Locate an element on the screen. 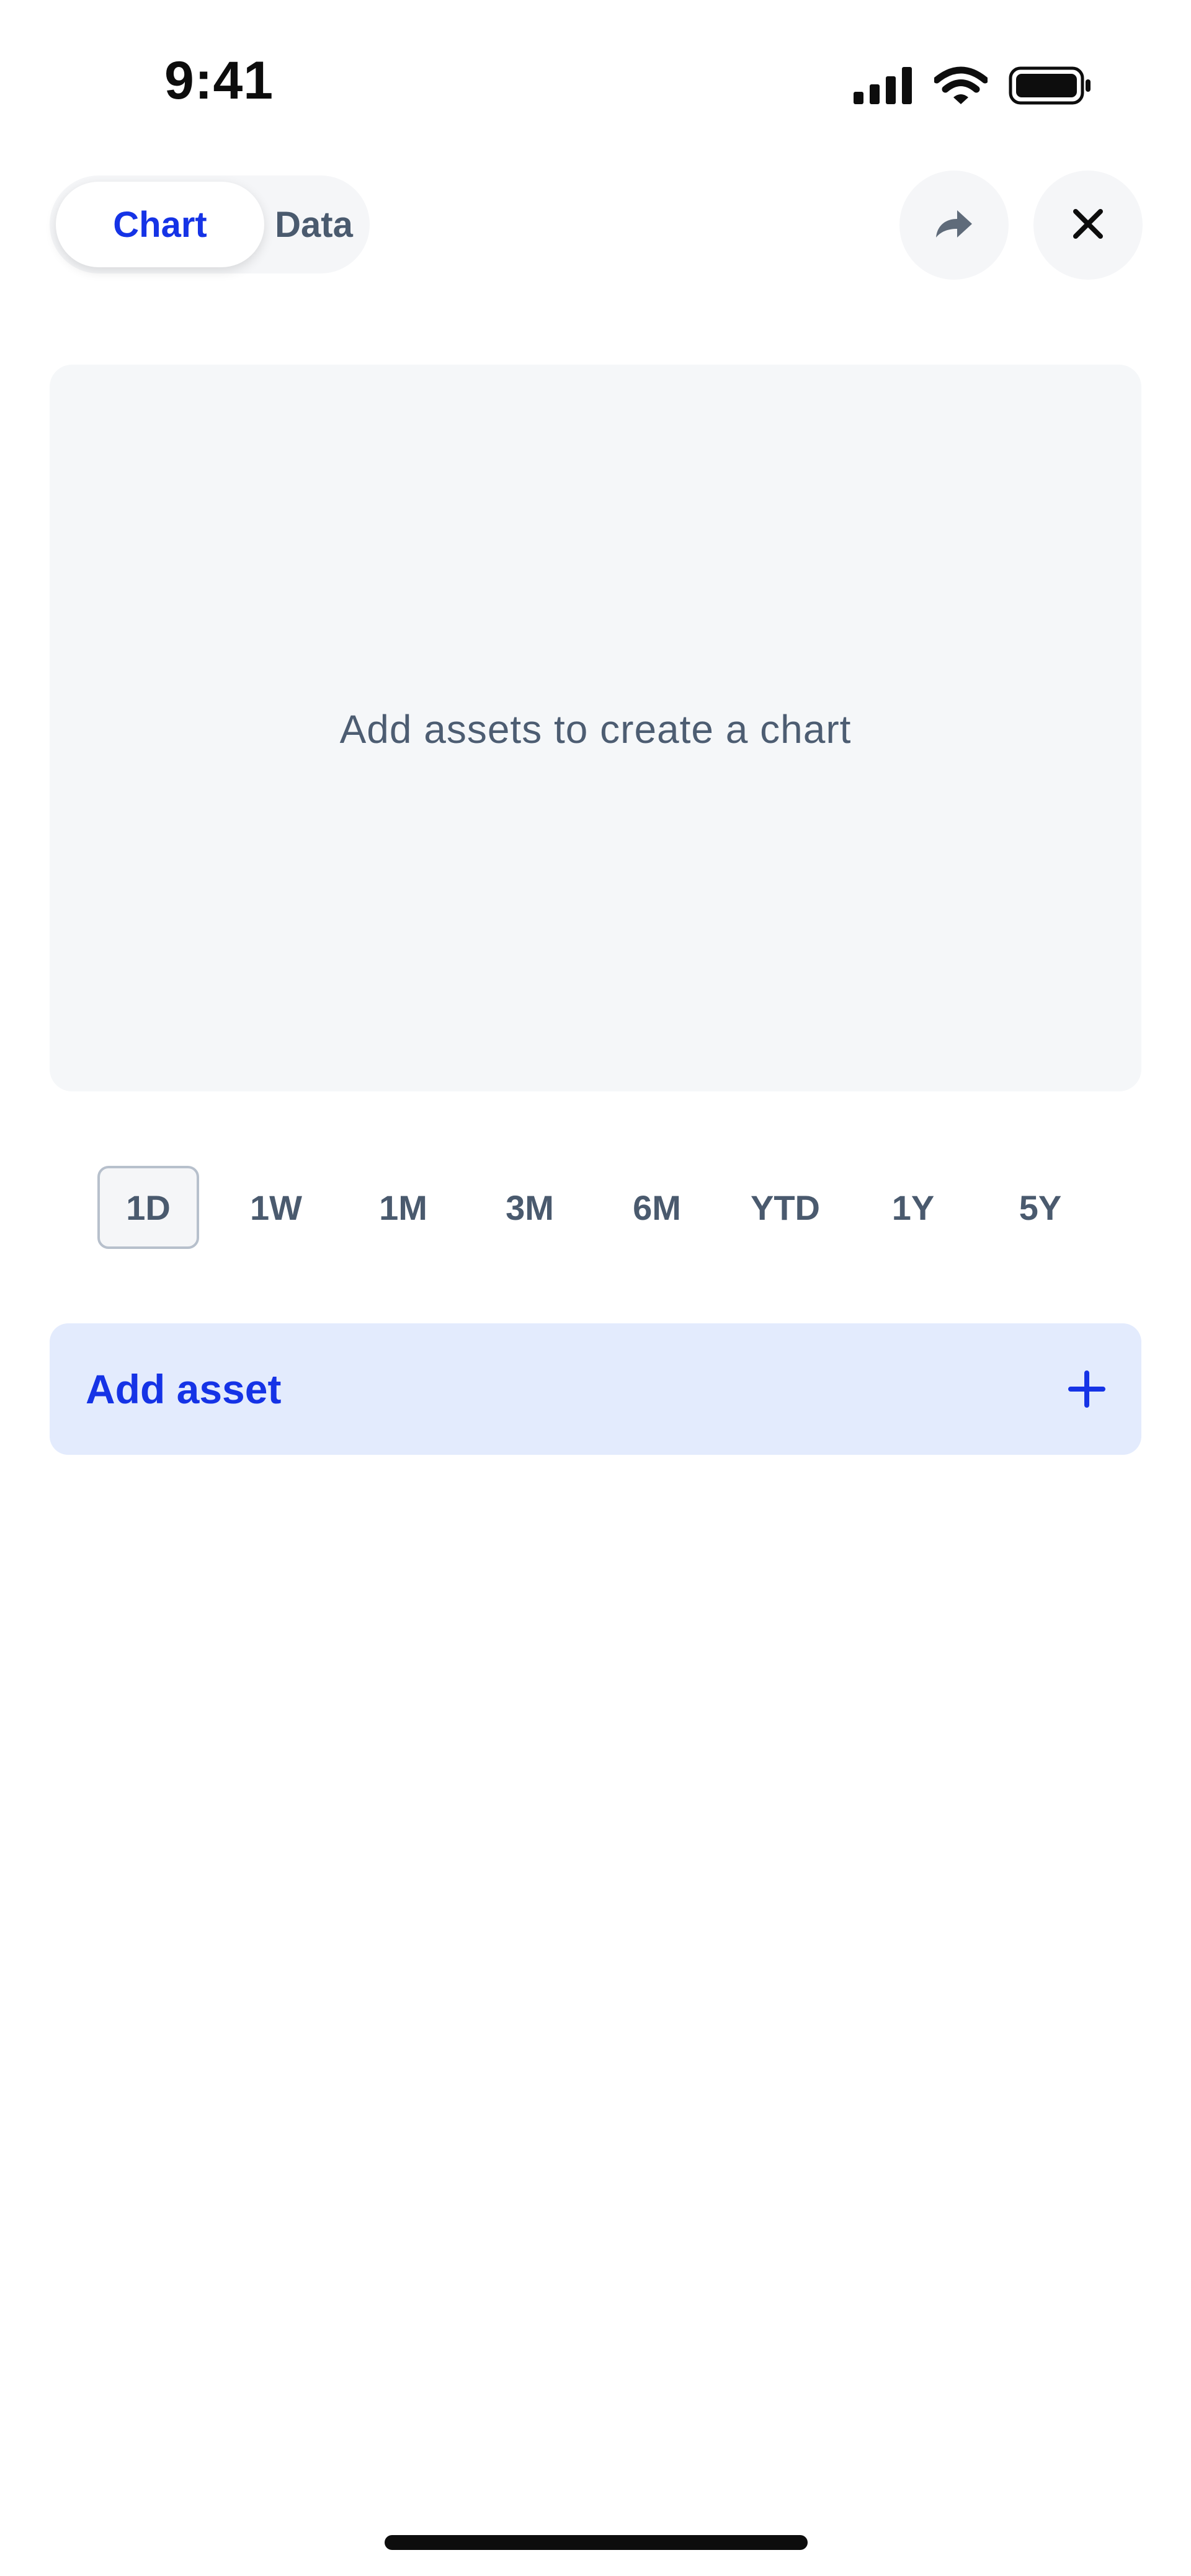 The image size is (1191, 2576). range-1m: 1M is located at coordinates (403, 1207).